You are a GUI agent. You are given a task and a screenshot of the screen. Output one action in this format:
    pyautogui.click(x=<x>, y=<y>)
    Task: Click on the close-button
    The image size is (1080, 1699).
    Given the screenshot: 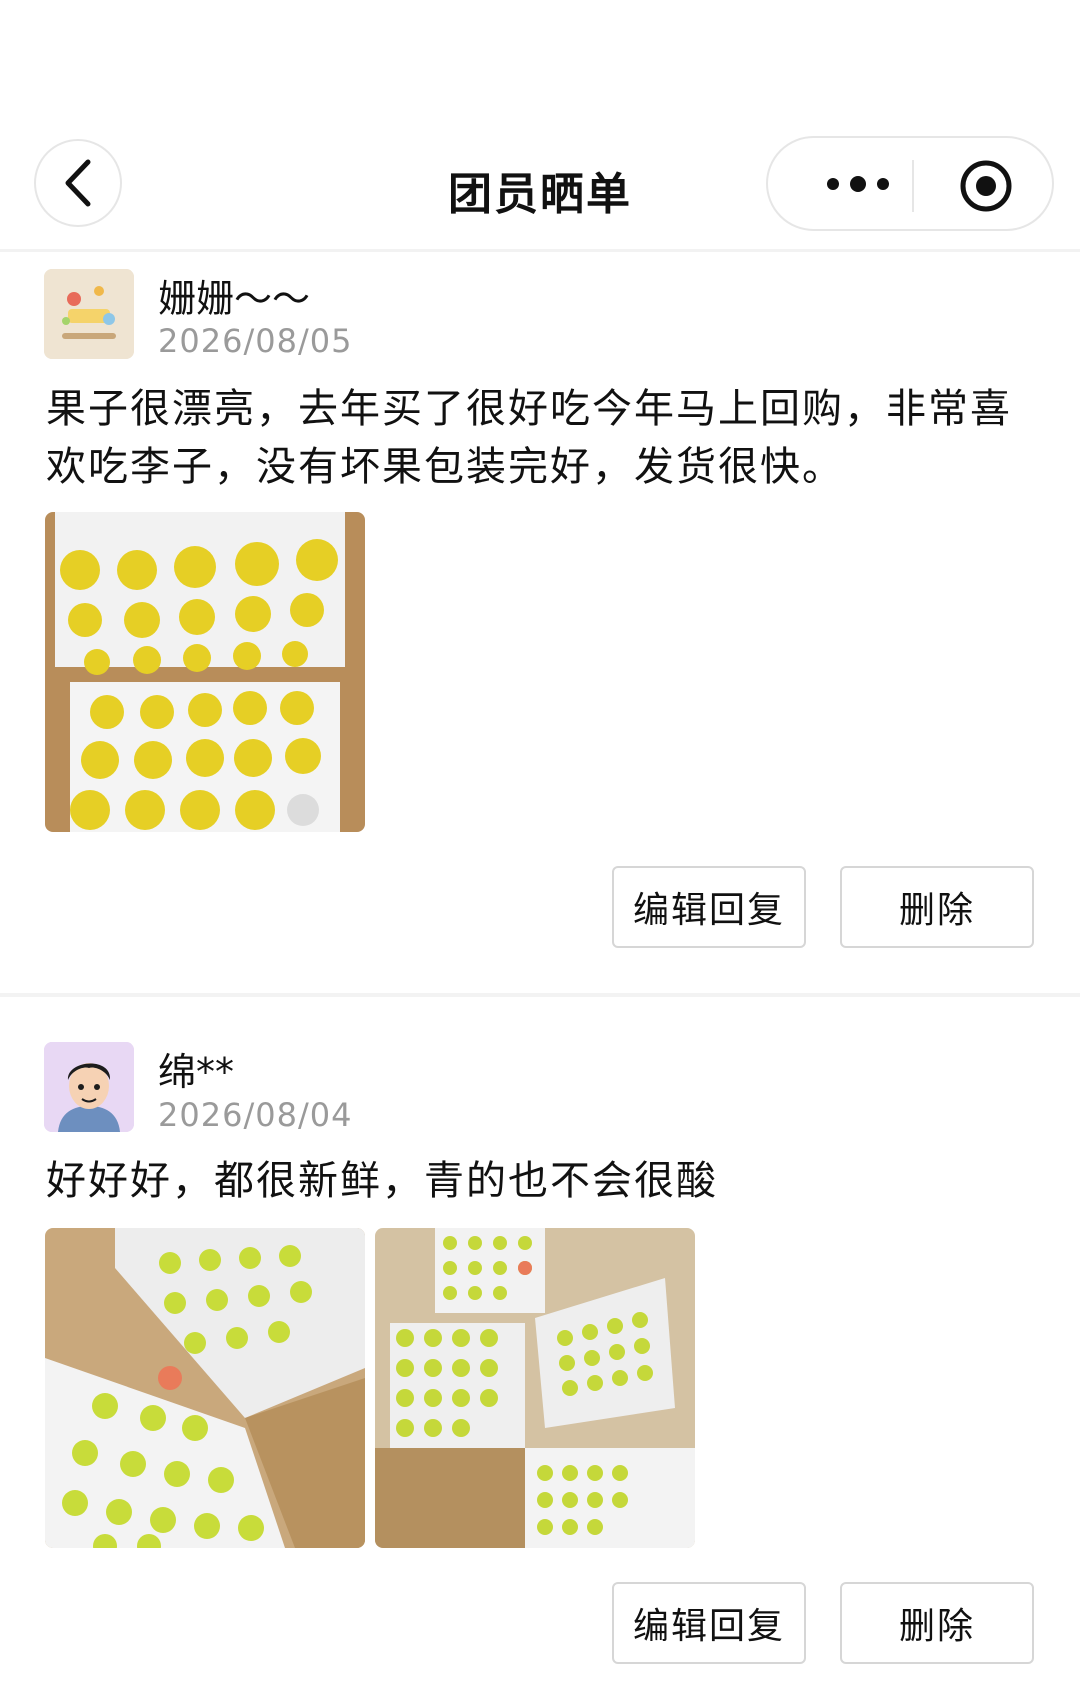 What is the action you would take?
    pyautogui.click(x=986, y=186)
    